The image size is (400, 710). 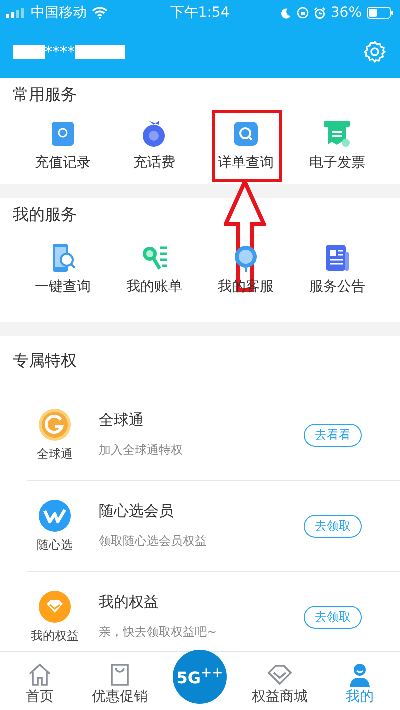 What do you see at coordinates (320, 13) in the screenshot?
I see `alarm-icon` at bounding box center [320, 13].